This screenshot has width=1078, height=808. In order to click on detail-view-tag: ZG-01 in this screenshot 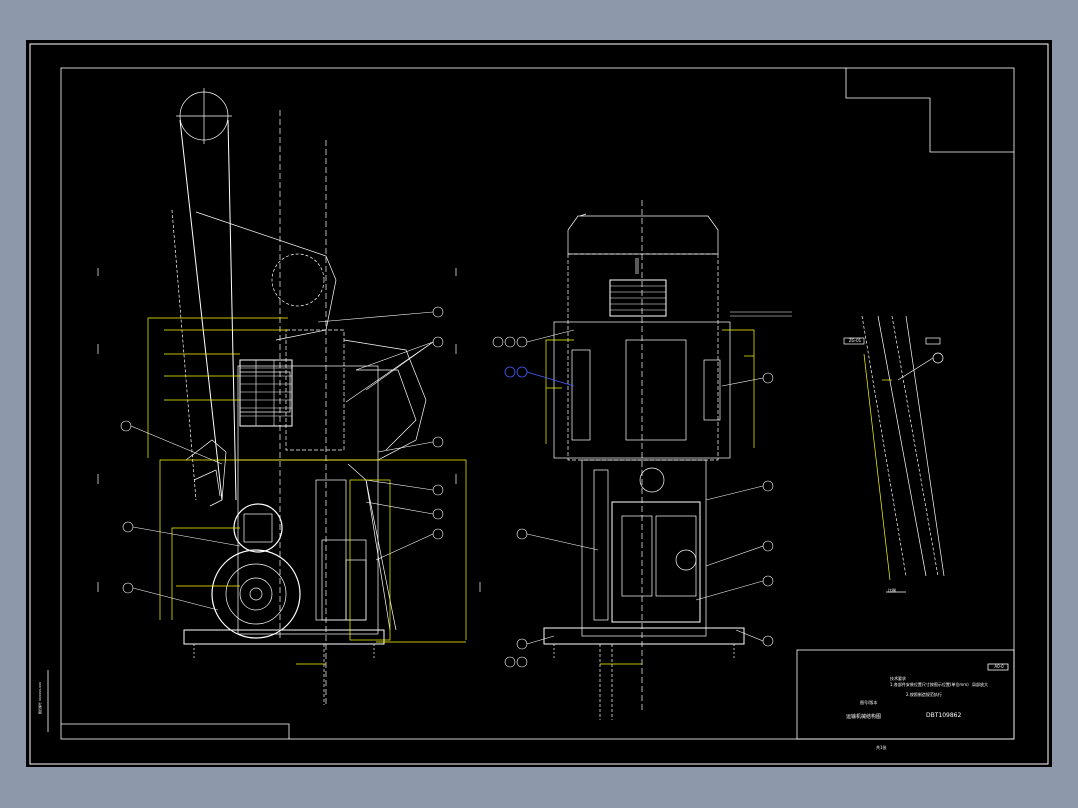, I will do `click(855, 340)`.